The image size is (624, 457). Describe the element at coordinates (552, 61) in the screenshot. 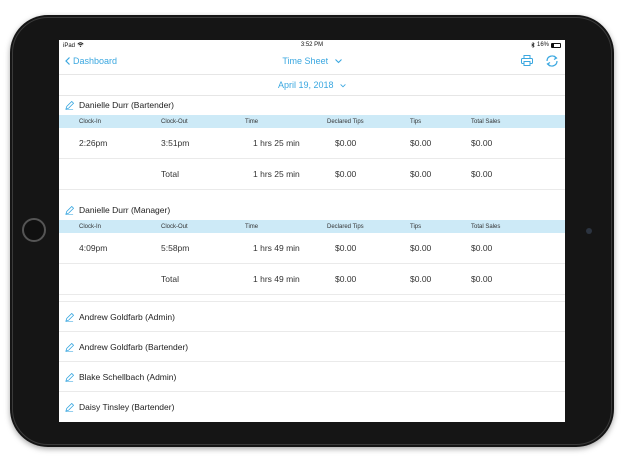

I see `refresh-icon` at that location.